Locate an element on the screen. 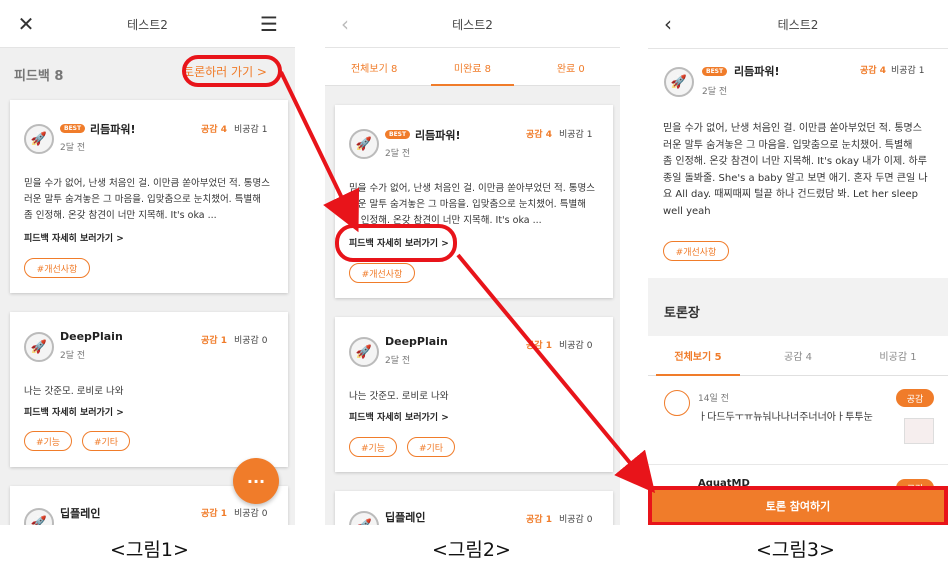 The image size is (948, 575). chat-fab-button: ··· is located at coordinates (256, 481).